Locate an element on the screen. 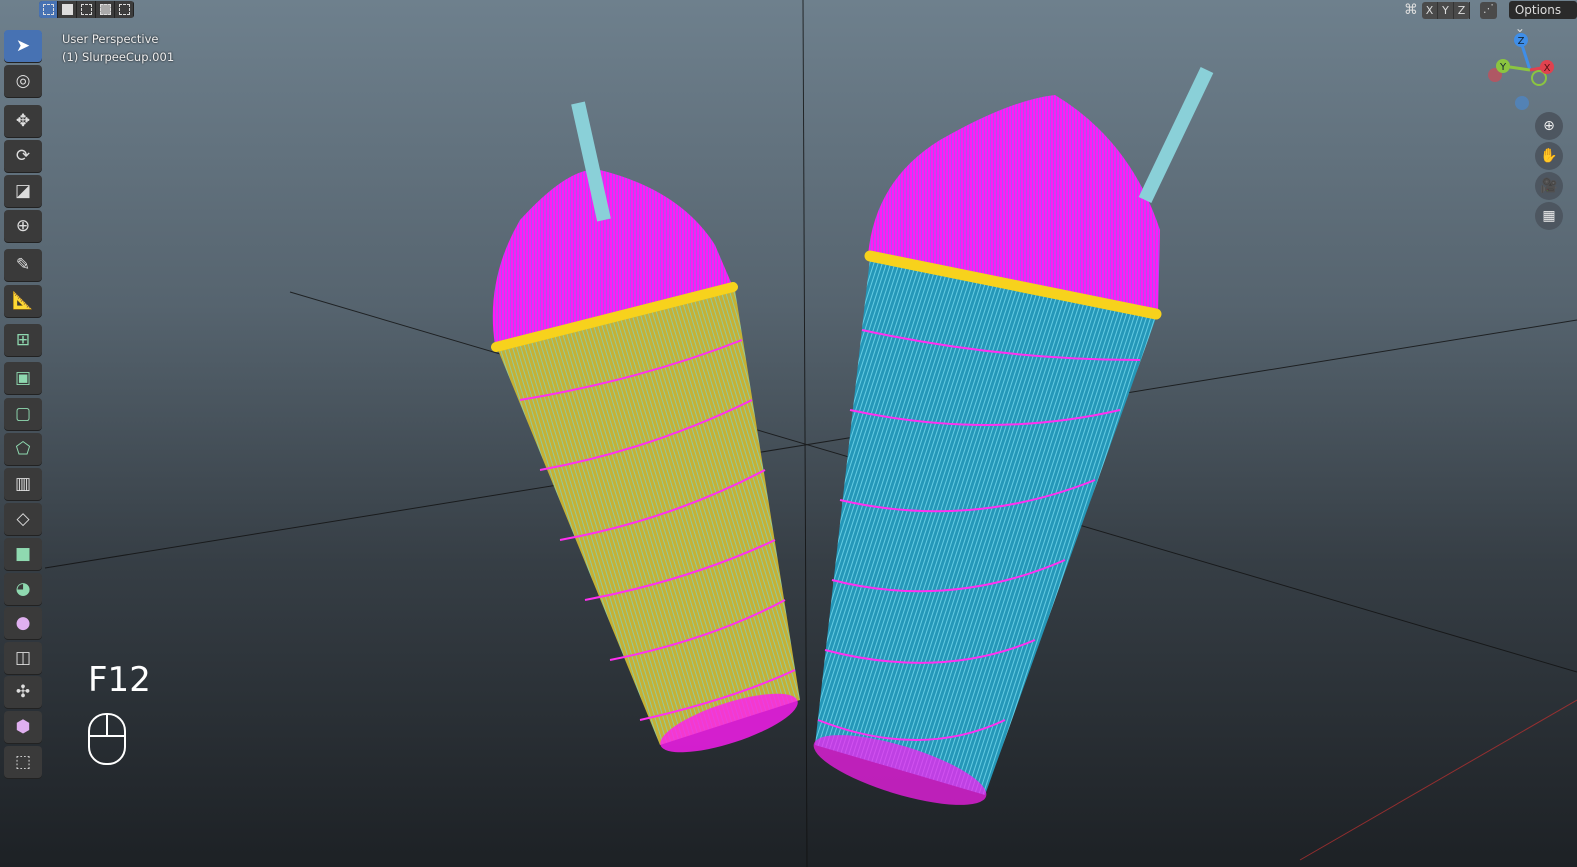 The height and width of the screenshot is (867, 1577). inset-icon: ▢ is located at coordinates (23, 414).